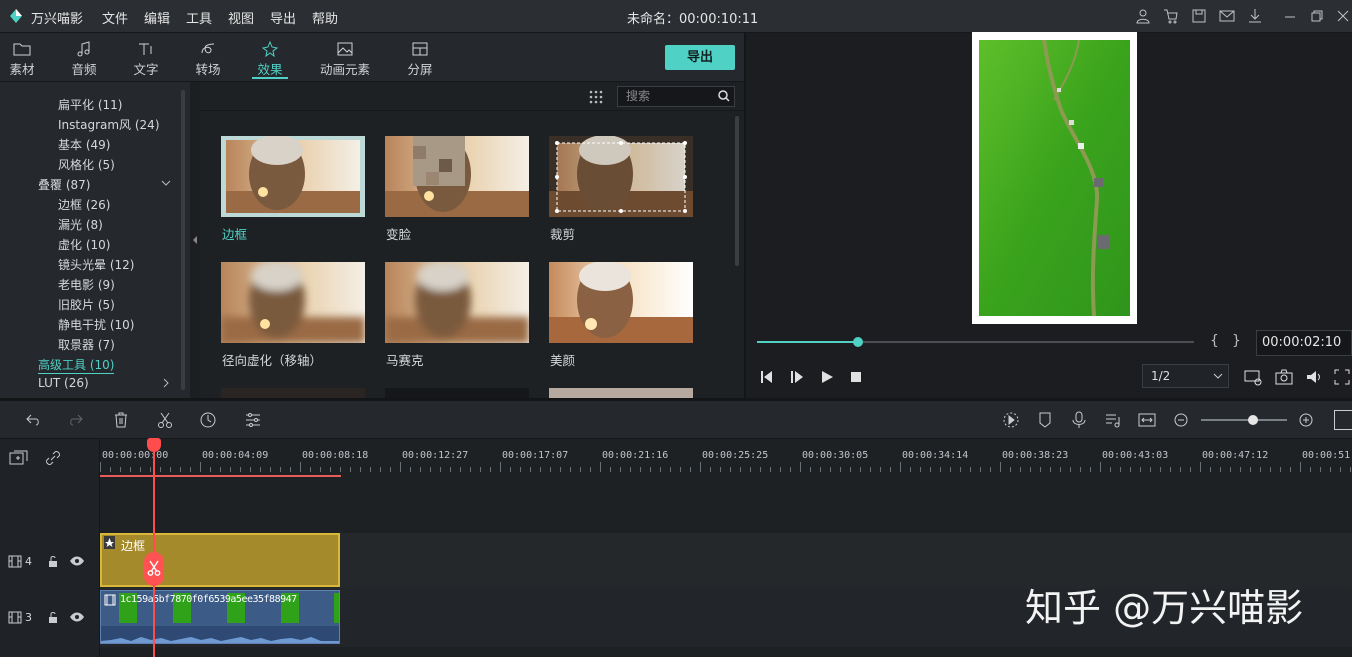 This screenshot has height=657, width=1352. What do you see at coordinates (621, 302) in the screenshot?
I see `effect-thumb-beauty` at bounding box center [621, 302].